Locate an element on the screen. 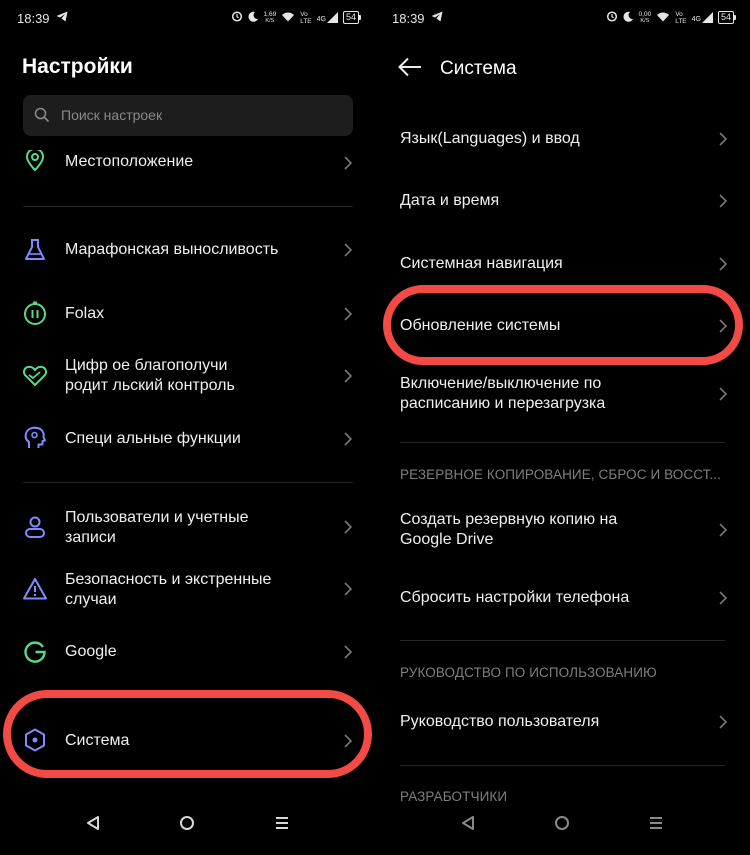  settings-item-location: Местоположение is located at coordinates (187, 167).